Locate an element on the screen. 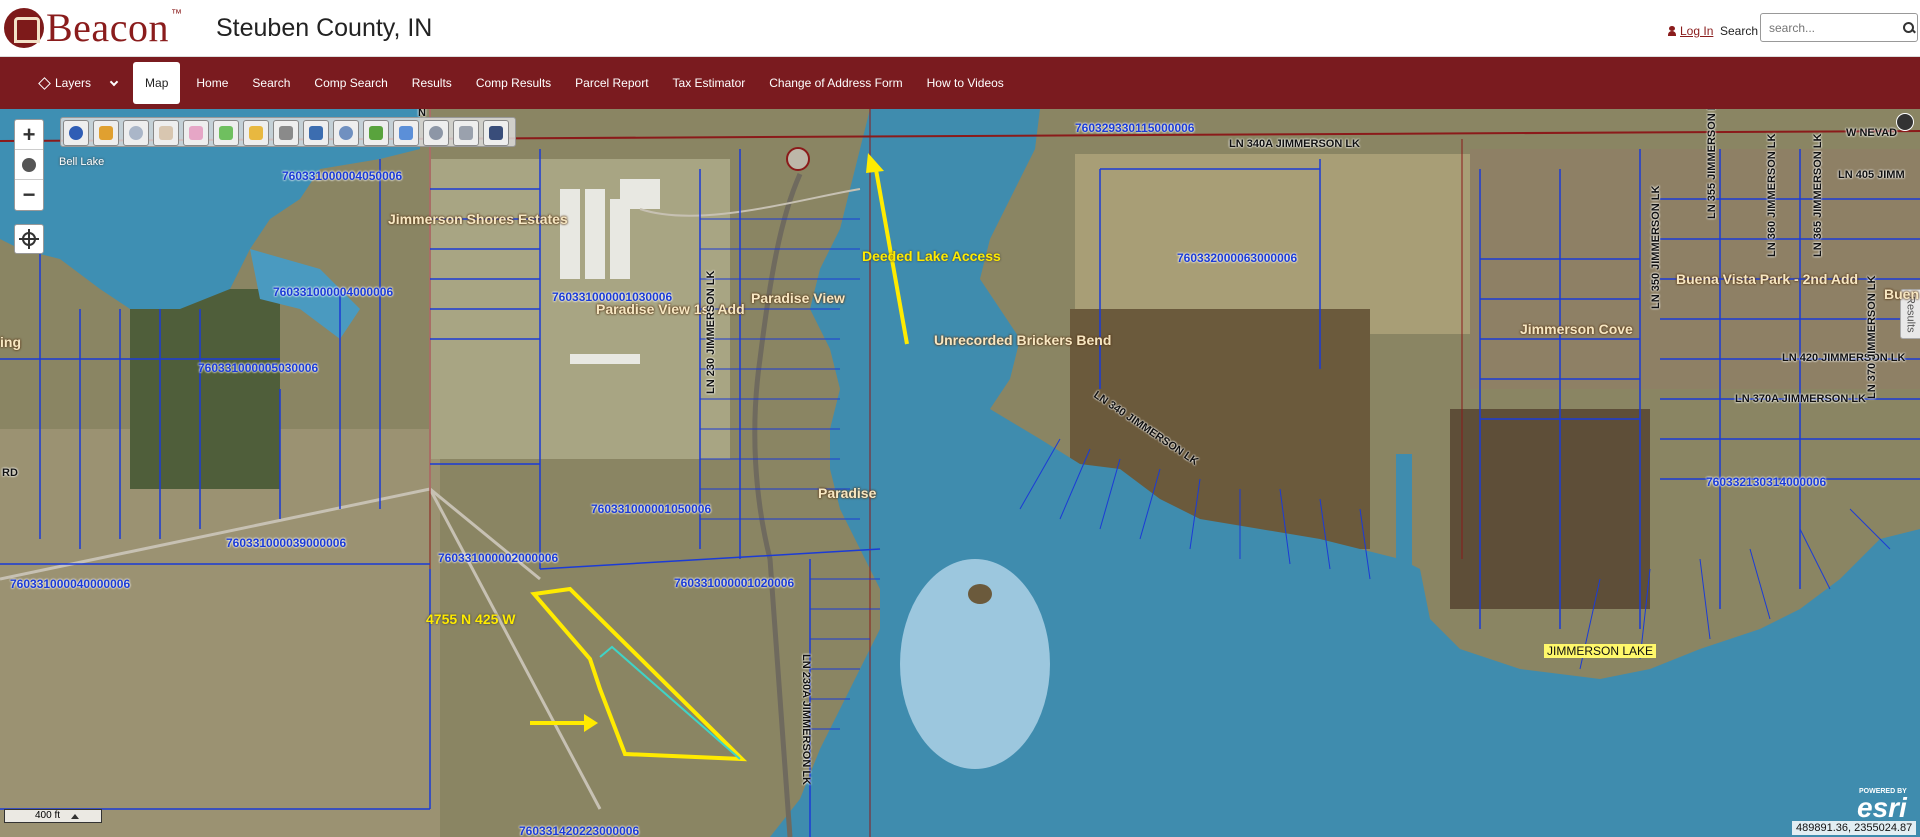 The width and height of the screenshot is (1920, 837). nav-search: Search is located at coordinates (271, 83).